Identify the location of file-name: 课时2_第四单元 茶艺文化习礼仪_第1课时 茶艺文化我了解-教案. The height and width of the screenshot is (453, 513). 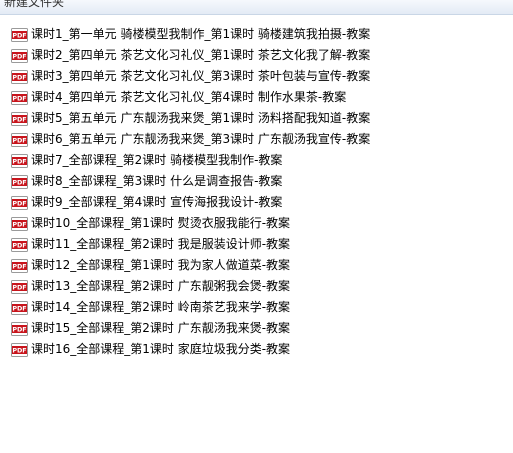
(201, 55).